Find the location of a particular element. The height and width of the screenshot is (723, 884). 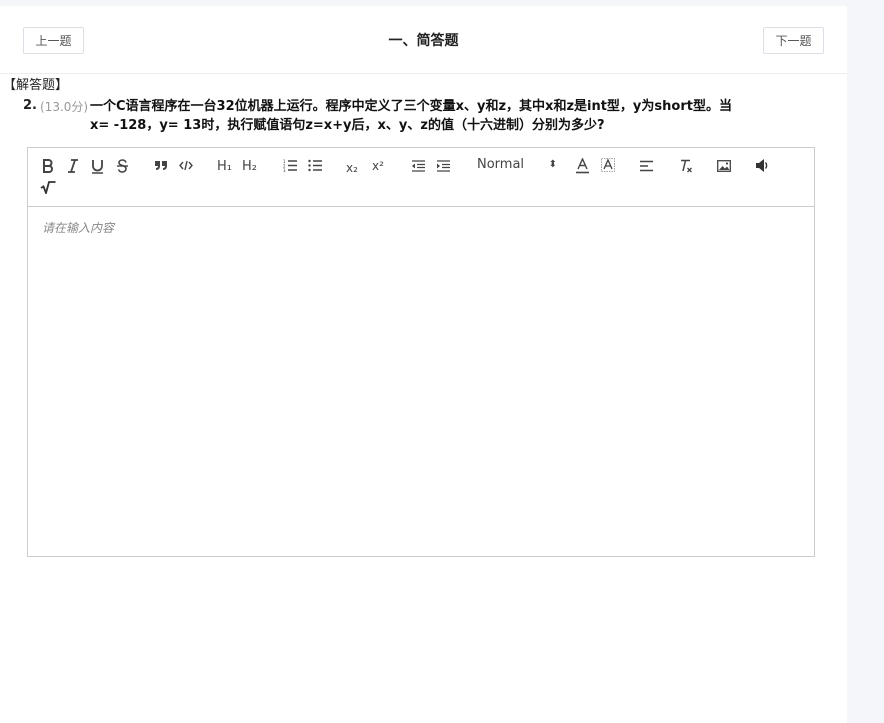

editor-placeholder: 请在输入内容 is located at coordinates (78, 227).